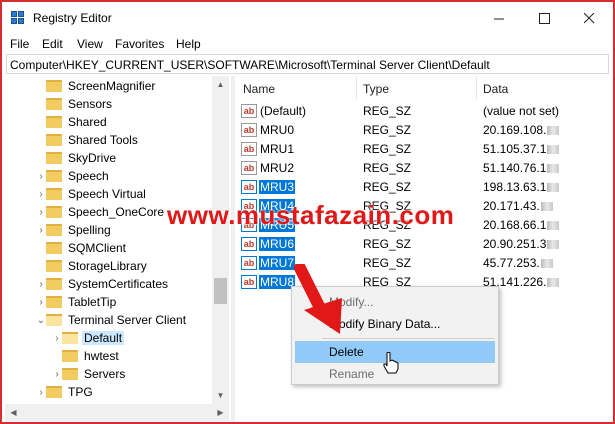  What do you see at coordinates (112, 86) in the screenshot?
I see `tree-item-label: ScreenMagnifier` at bounding box center [112, 86].